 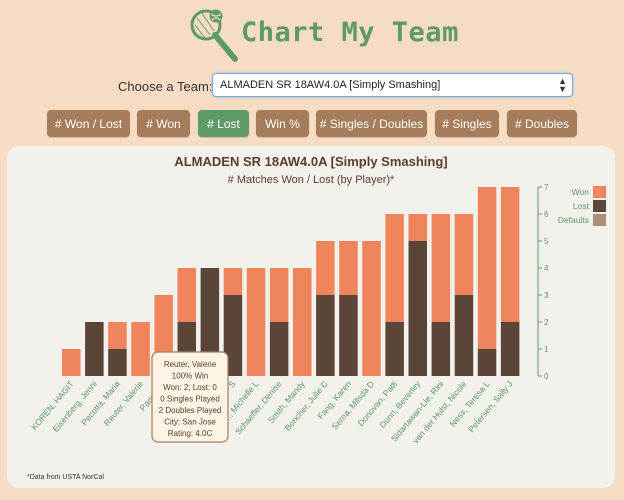 I want to click on app-title: Chart My Team, so click(x=350, y=32).